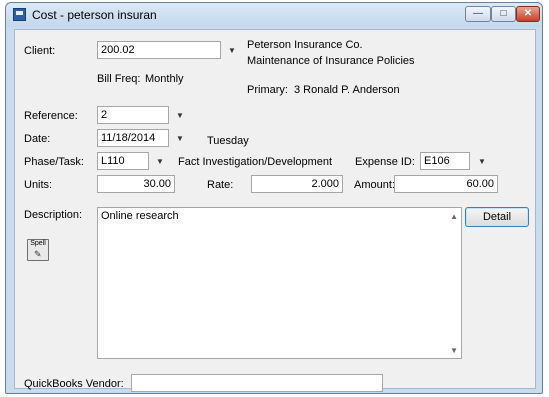  I want to click on minimize-icon: —, so click(478, 13).